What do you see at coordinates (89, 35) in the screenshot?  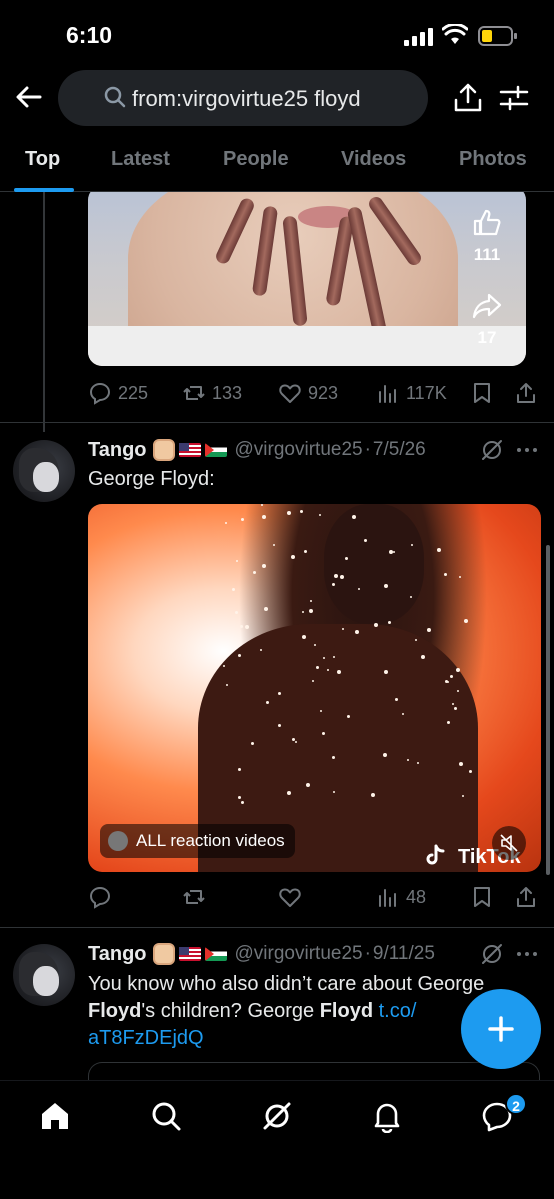 I see `status-time: 6:10` at bounding box center [89, 35].